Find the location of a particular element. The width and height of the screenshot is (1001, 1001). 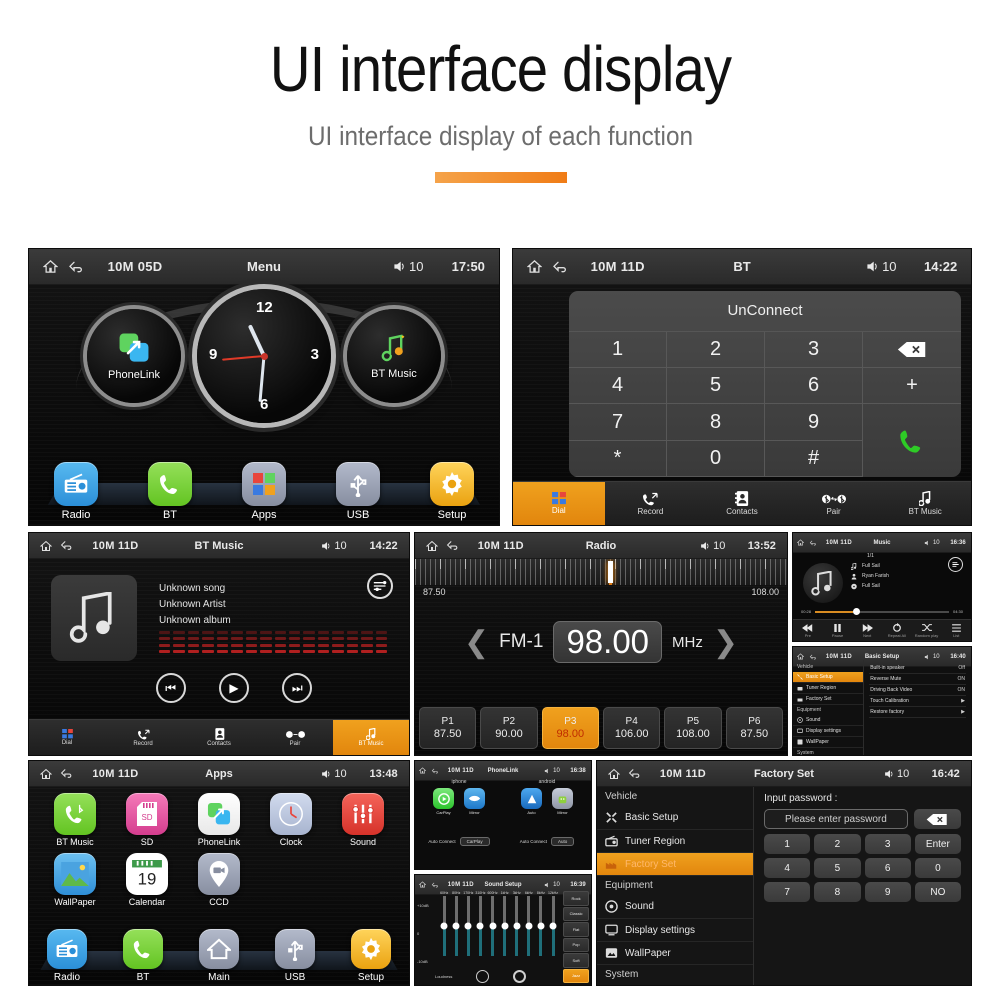

sidebar-item-sound: Sound is located at coordinates (675, 907).